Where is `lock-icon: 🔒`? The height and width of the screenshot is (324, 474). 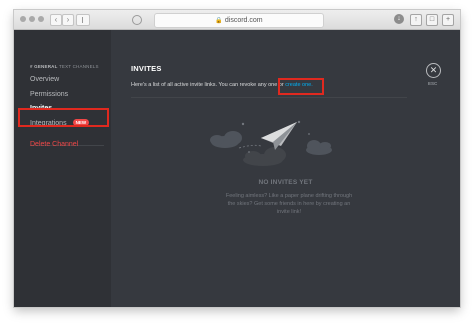 lock-icon: 🔒 is located at coordinates (219, 21).